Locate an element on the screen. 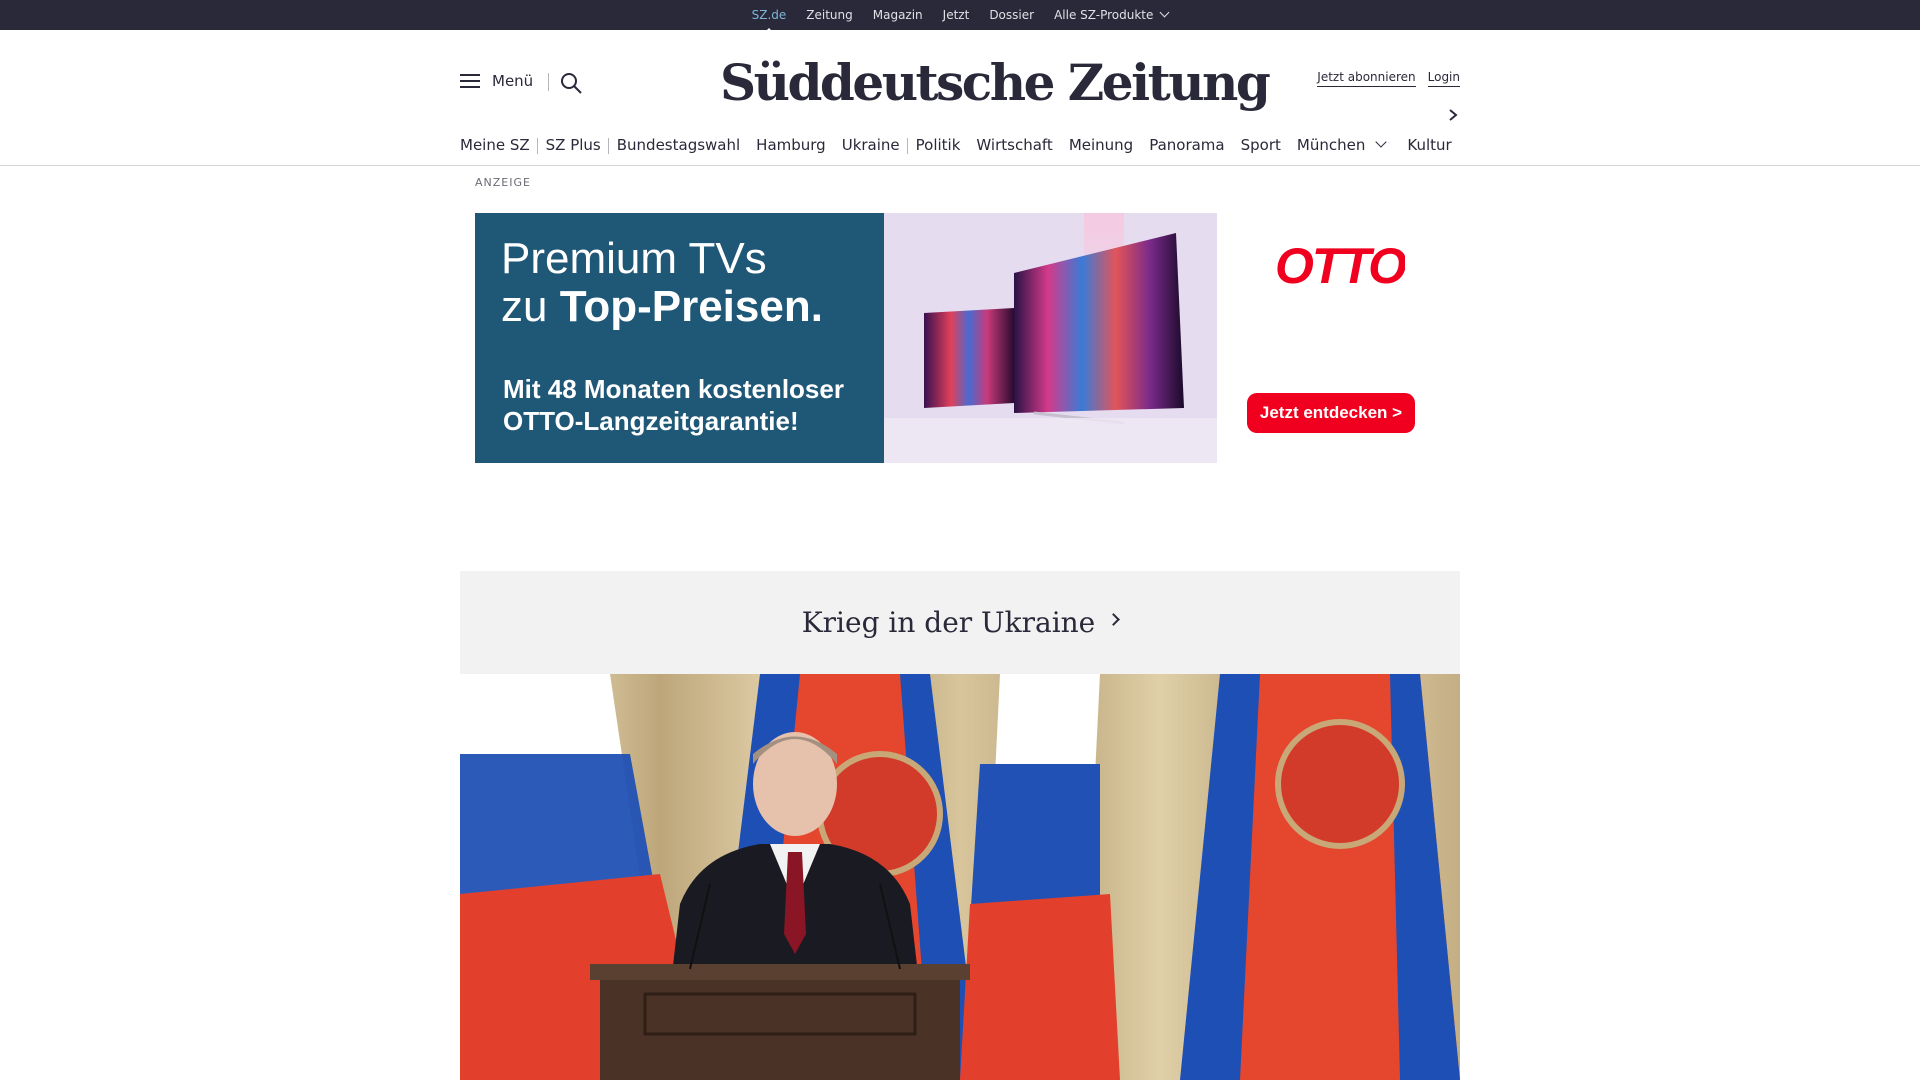 This screenshot has width=1920, height=1080. nav-item-bundestagswahl: Bundestagswahl is located at coordinates (678, 145).